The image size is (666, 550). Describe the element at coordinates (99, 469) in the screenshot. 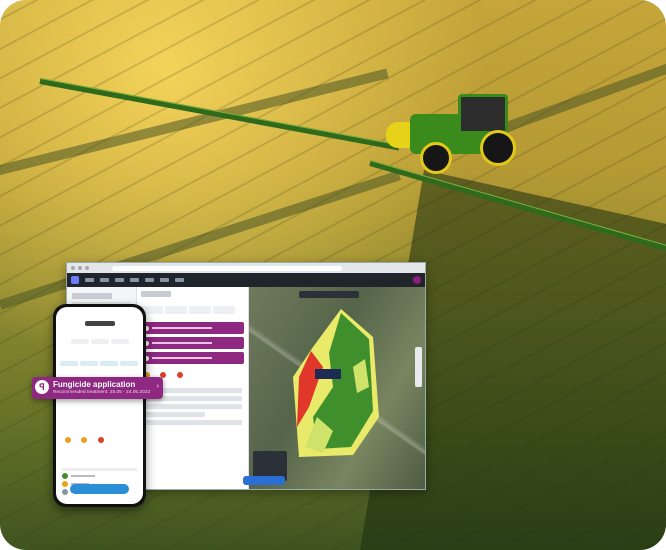

I see `divider` at that location.